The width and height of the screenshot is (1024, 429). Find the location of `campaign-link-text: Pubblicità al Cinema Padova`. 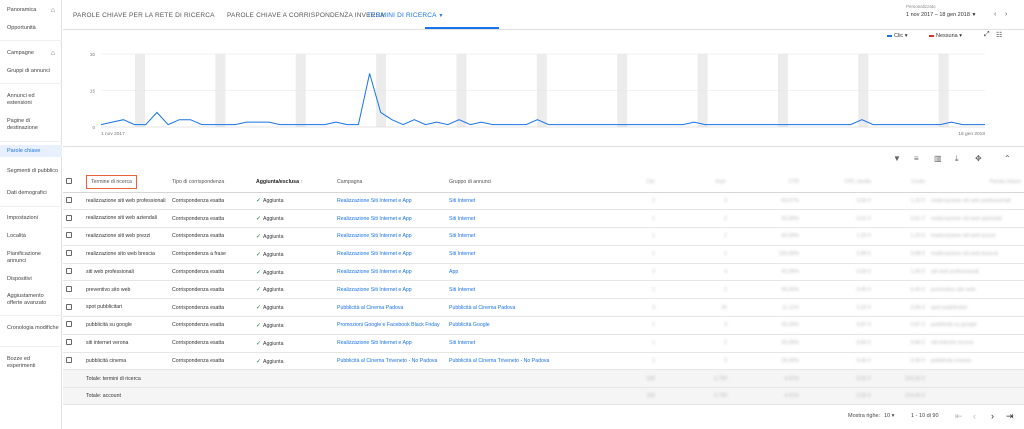

campaign-link-text: Pubblicità al Cinema Padova is located at coordinates (370, 308).